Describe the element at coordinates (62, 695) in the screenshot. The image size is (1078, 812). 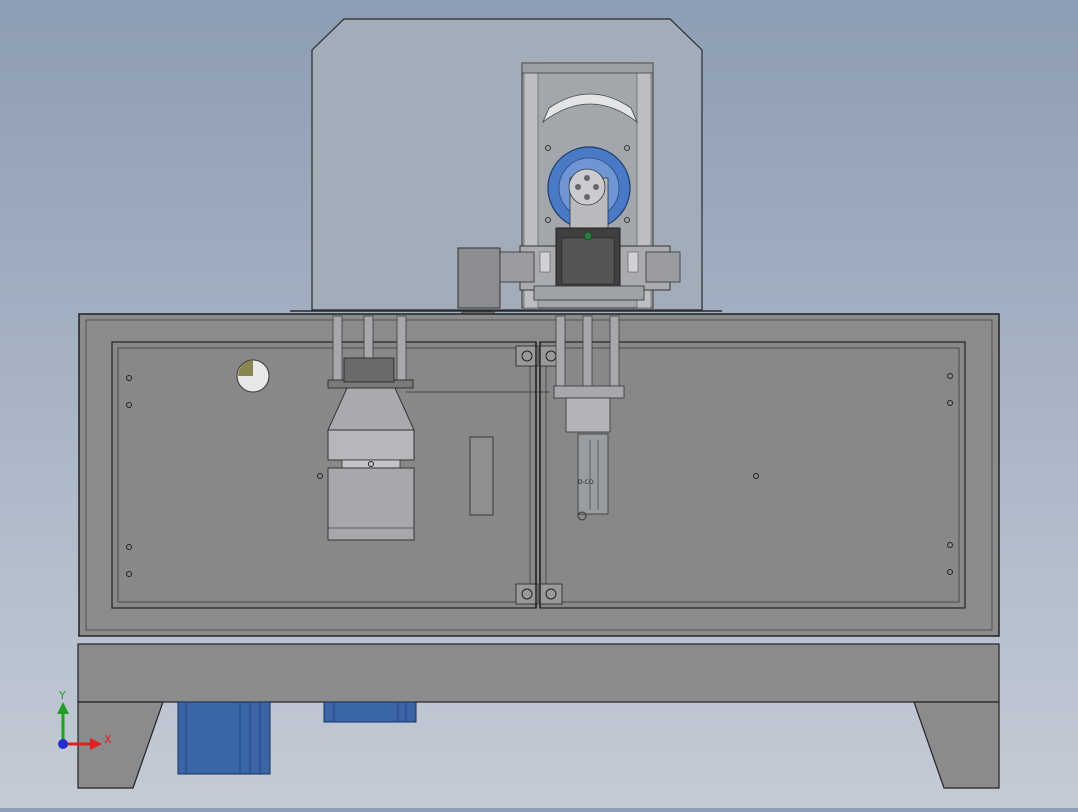
I see `y-axis-label: Y` at that location.